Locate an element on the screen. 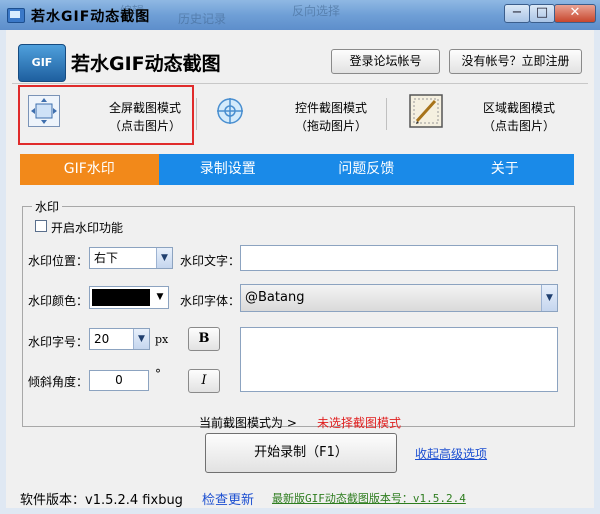  window-title: 若水GIF动态截图 is located at coordinates (91, 17).